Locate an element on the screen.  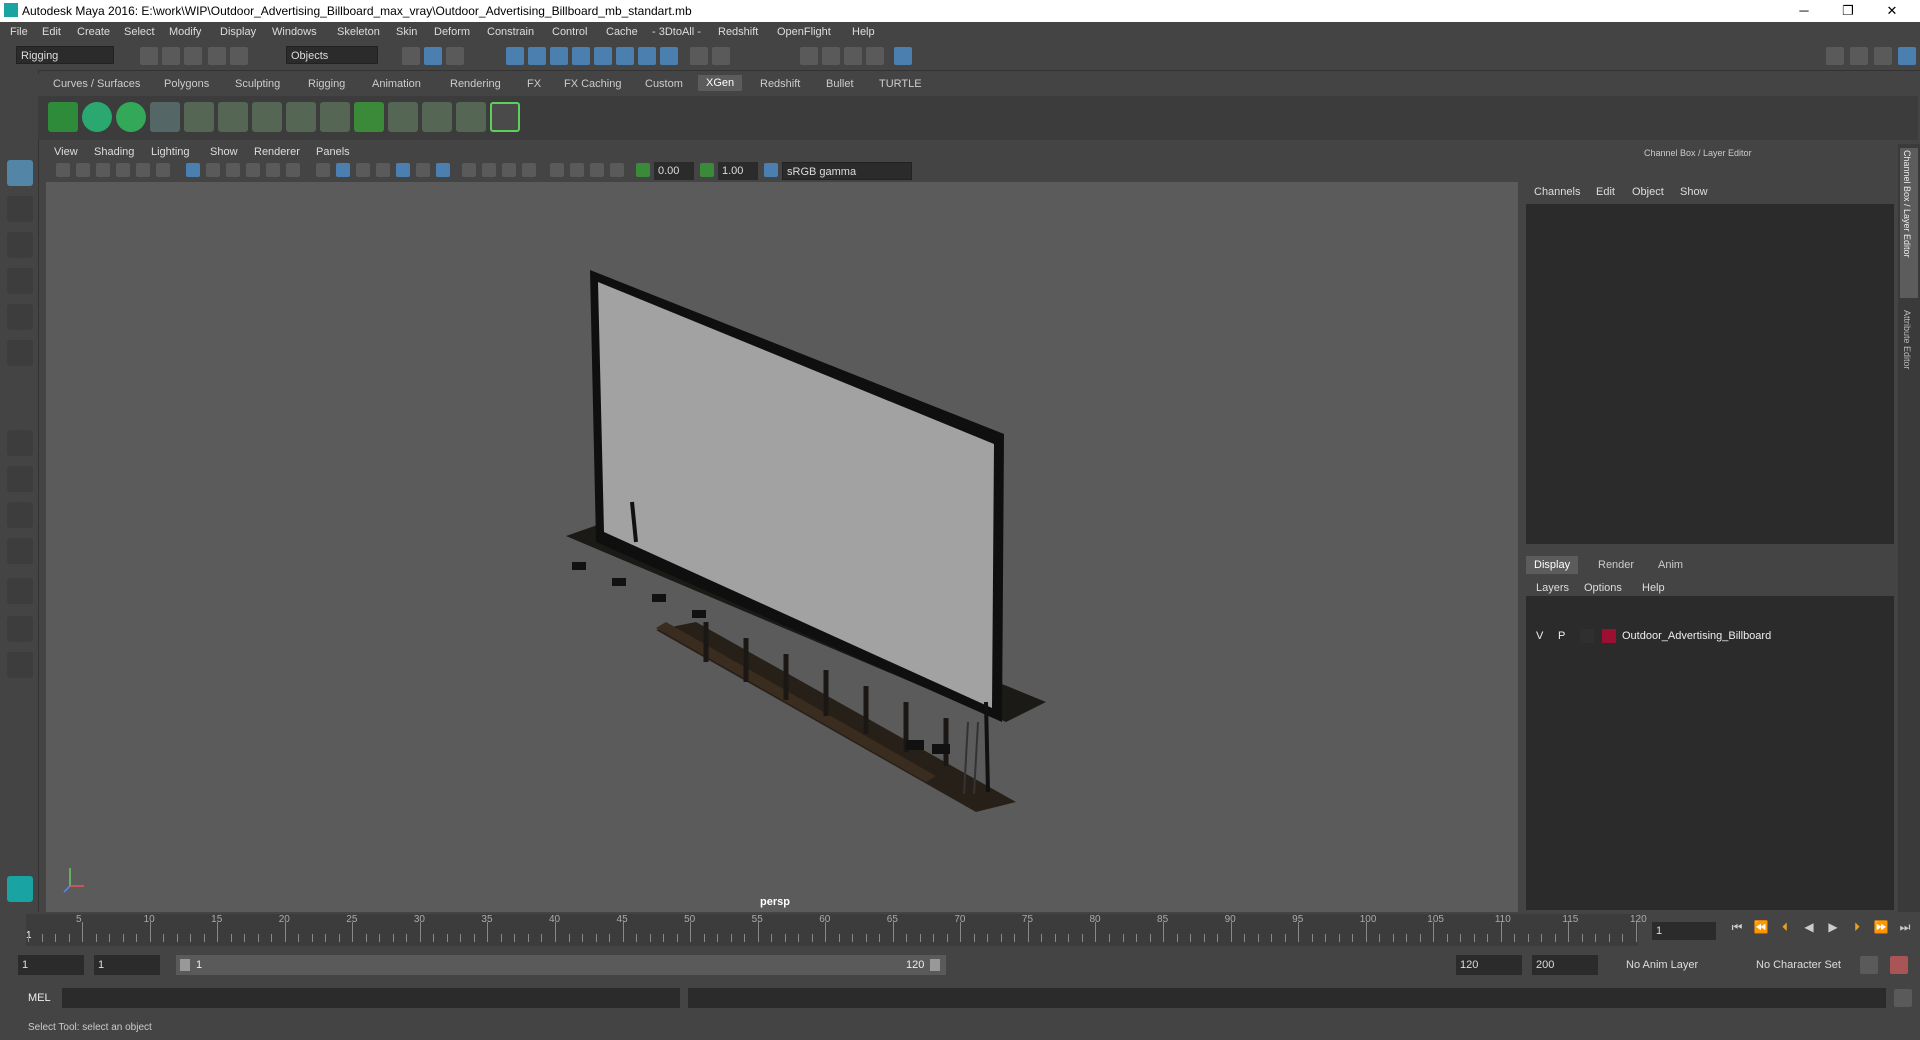
construction-history-icon is located at coordinates (721, 56).